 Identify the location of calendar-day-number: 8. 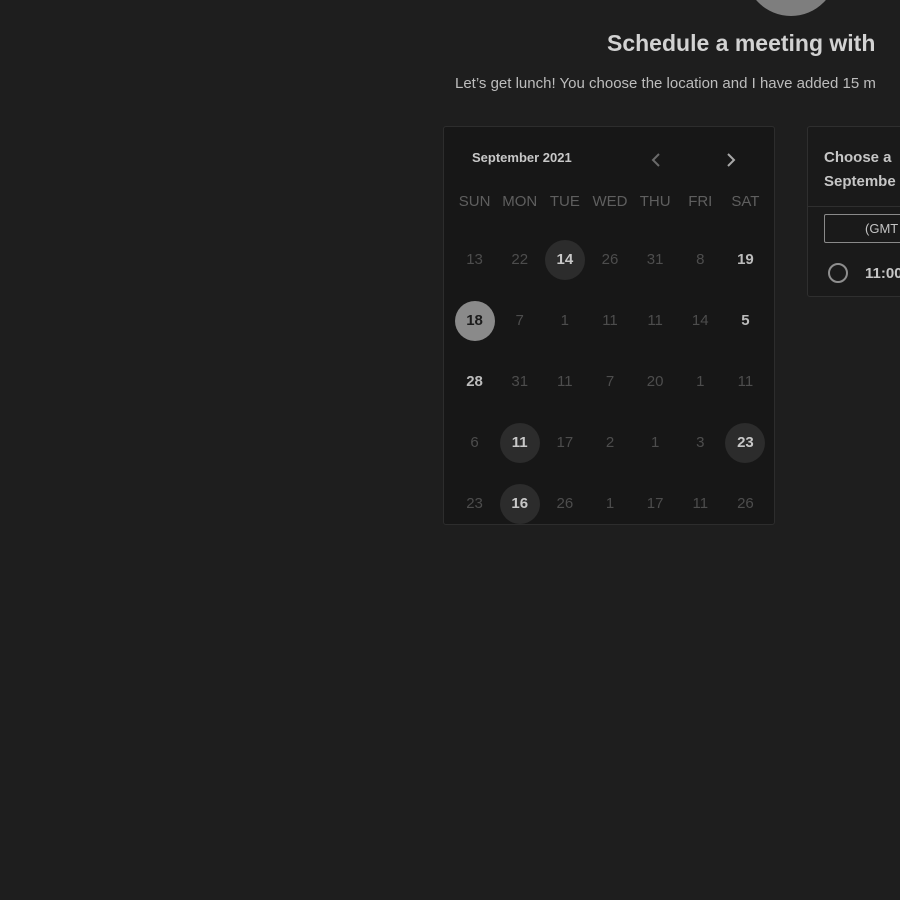
(700, 259).